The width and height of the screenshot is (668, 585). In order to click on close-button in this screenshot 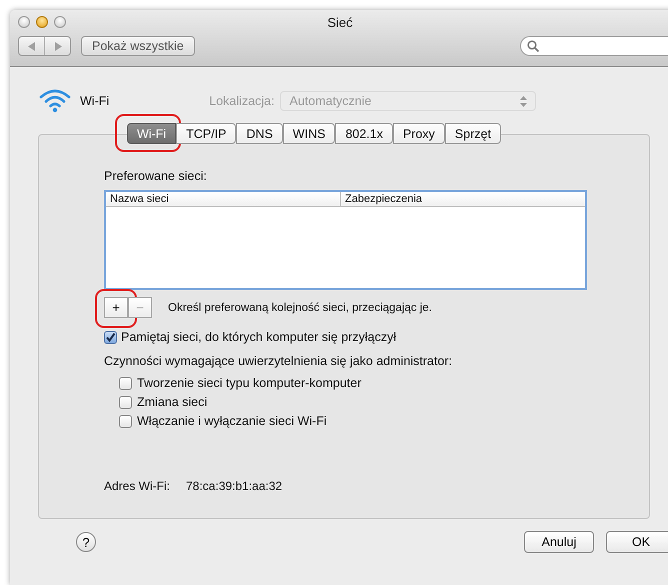, I will do `click(24, 22)`.